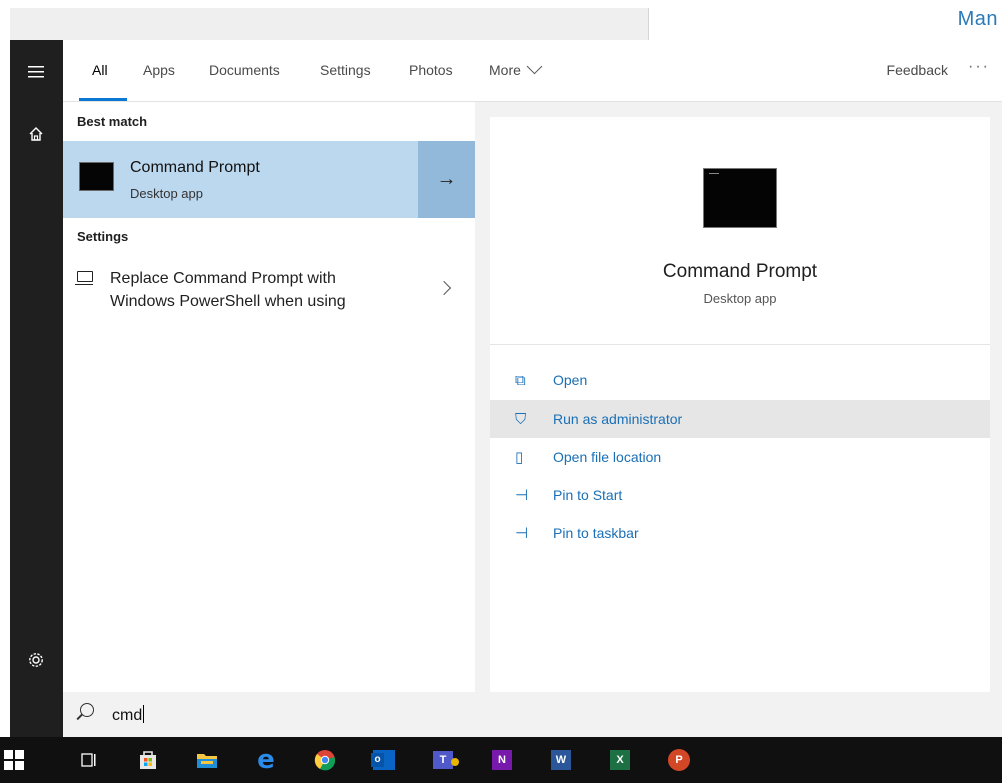  Describe the element at coordinates (96, 176) in the screenshot. I see `command-prompt-app-icon` at that location.